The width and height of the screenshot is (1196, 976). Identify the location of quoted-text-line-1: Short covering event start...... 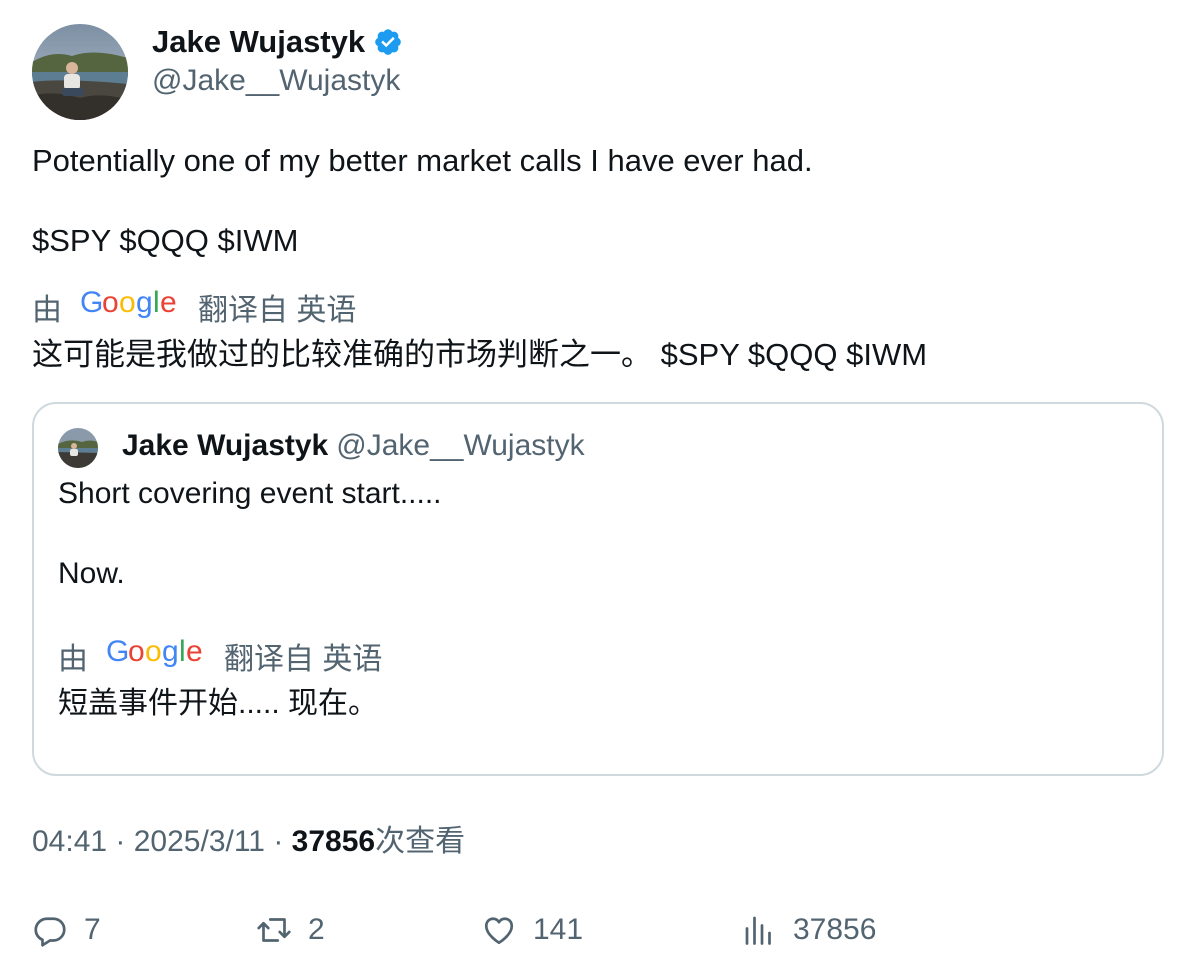
(250, 493).